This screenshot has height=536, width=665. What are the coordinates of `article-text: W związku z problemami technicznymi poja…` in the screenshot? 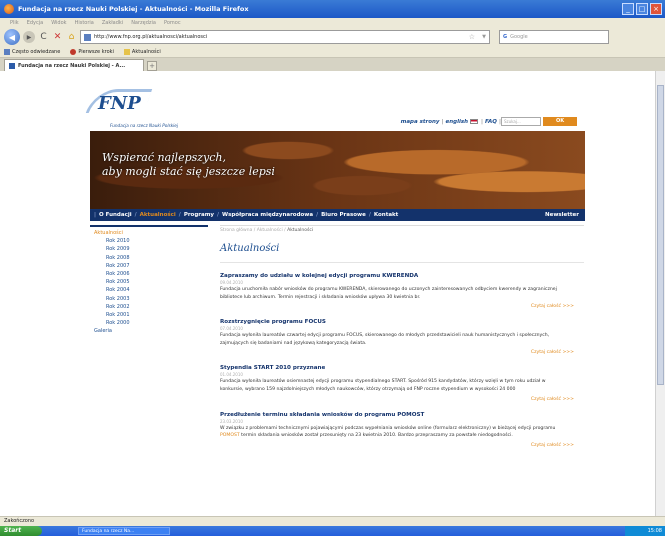 It's located at (388, 428).